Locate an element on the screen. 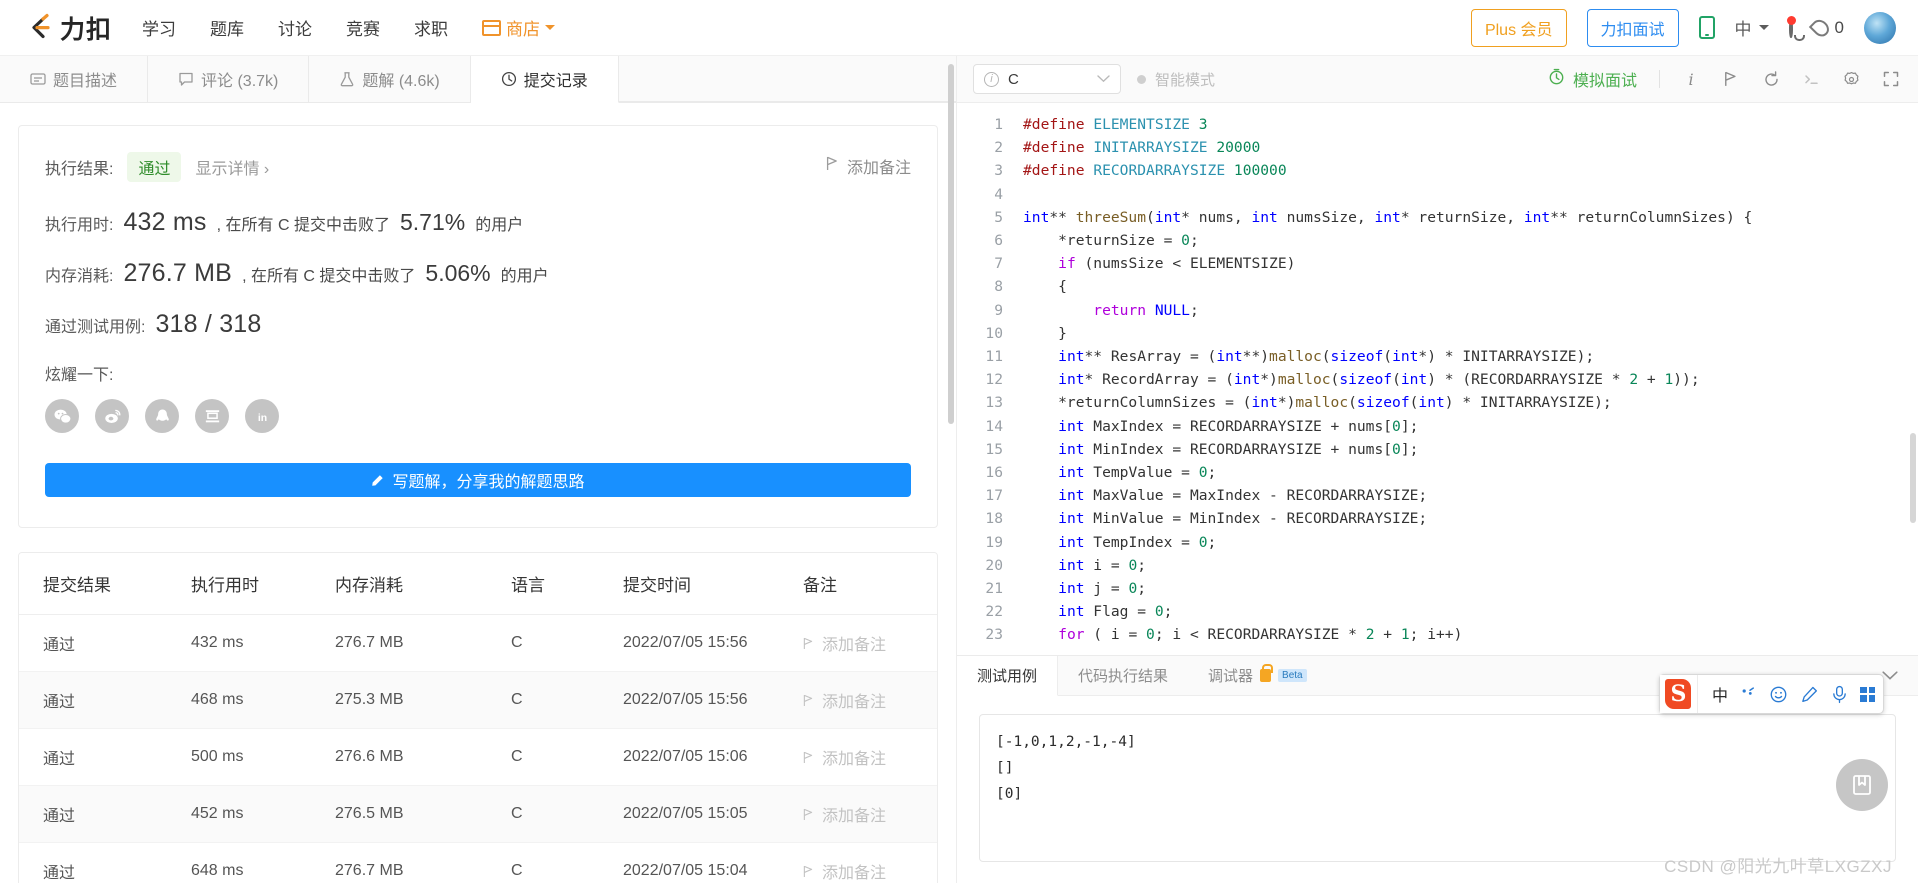 The image size is (1918, 883). coin-count: 0 is located at coordinates (1839, 27).